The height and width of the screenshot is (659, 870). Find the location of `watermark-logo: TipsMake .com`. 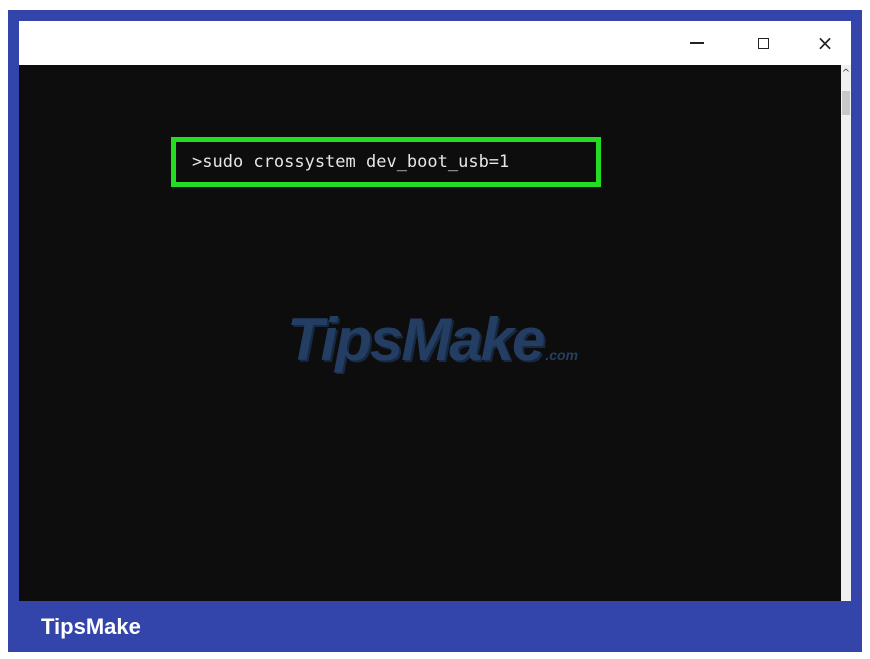

watermark-logo: TipsMake .com is located at coordinates (432, 339).